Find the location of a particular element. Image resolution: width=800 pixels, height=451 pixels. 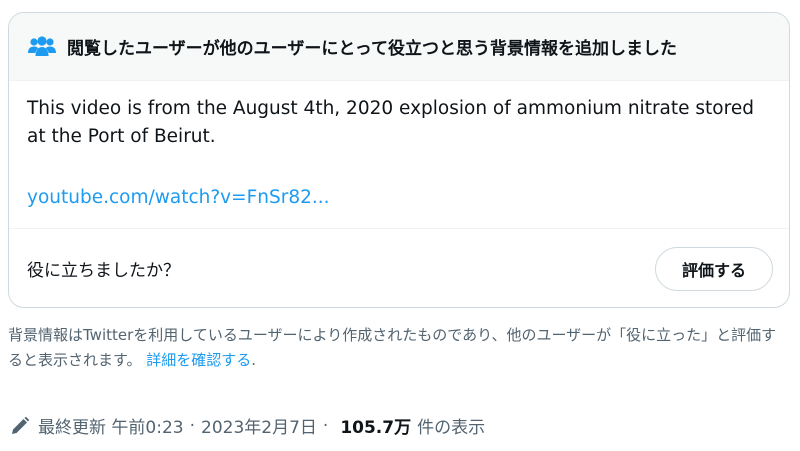

note-header: 閲覧したユーザーが他のユーザーにとって役立つと思う背景情報を追加しました is located at coordinates (399, 47).